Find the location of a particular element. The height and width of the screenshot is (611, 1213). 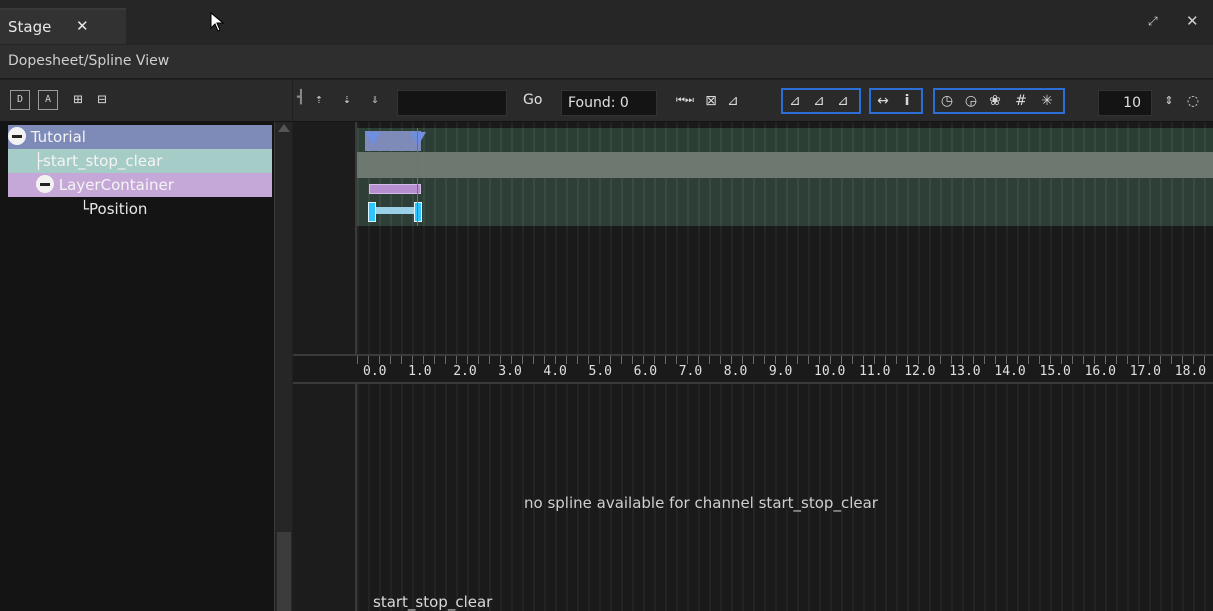

ruler-label: 11.0 is located at coordinates (875, 371).